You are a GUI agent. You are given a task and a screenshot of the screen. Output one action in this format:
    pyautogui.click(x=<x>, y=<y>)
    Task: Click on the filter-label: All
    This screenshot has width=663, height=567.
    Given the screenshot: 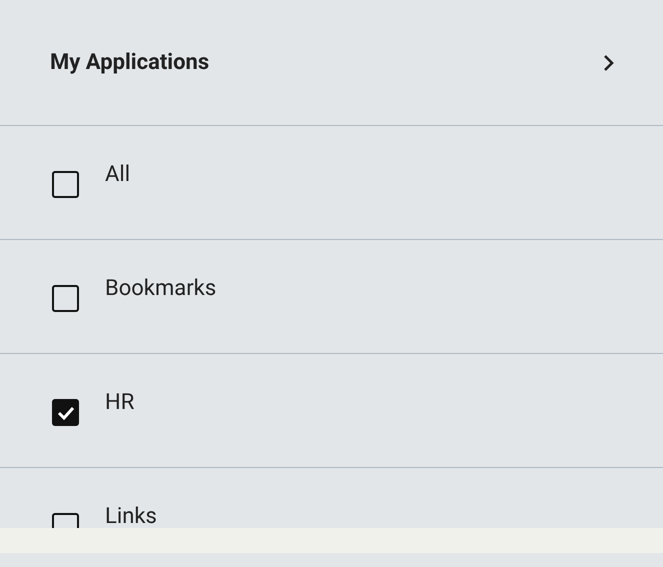 What is the action you would take?
    pyautogui.click(x=117, y=175)
    